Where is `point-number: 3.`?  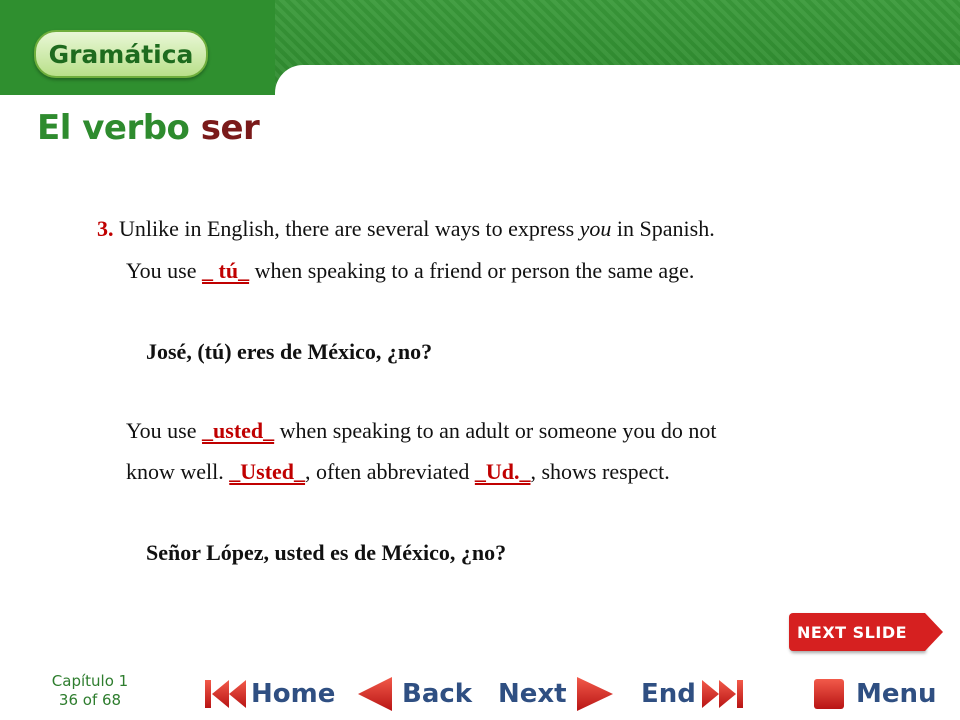 point-number: 3. is located at coordinates (105, 228).